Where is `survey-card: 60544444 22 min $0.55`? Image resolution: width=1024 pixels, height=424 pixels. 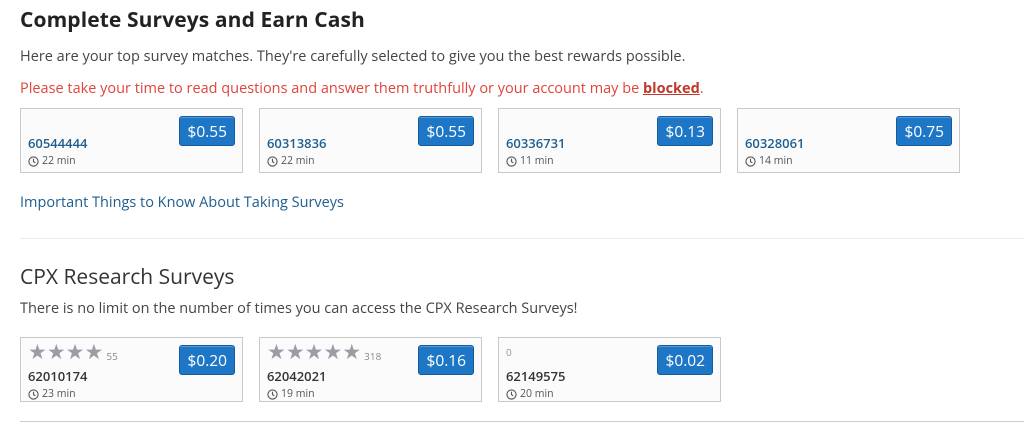 survey-card: 60544444 22 min $0.55 is located at coordinates (131, 140).